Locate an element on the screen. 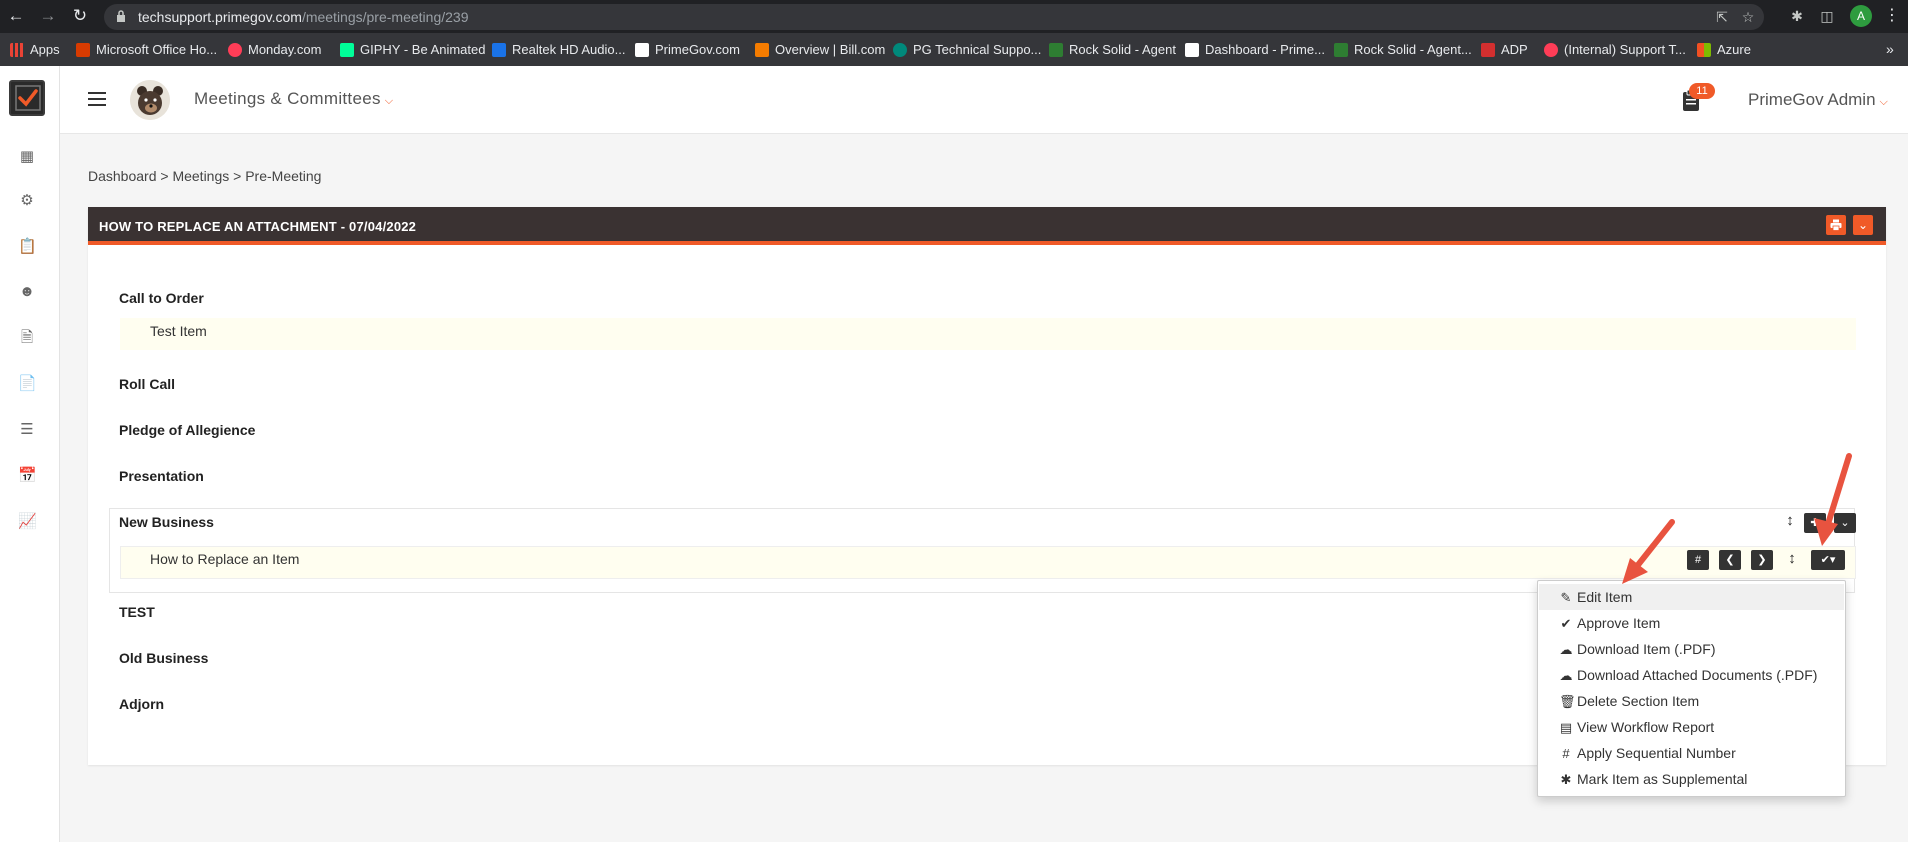  menu-sequential-number: # Apply Sequential Number is located at coordinates (1691, 753).